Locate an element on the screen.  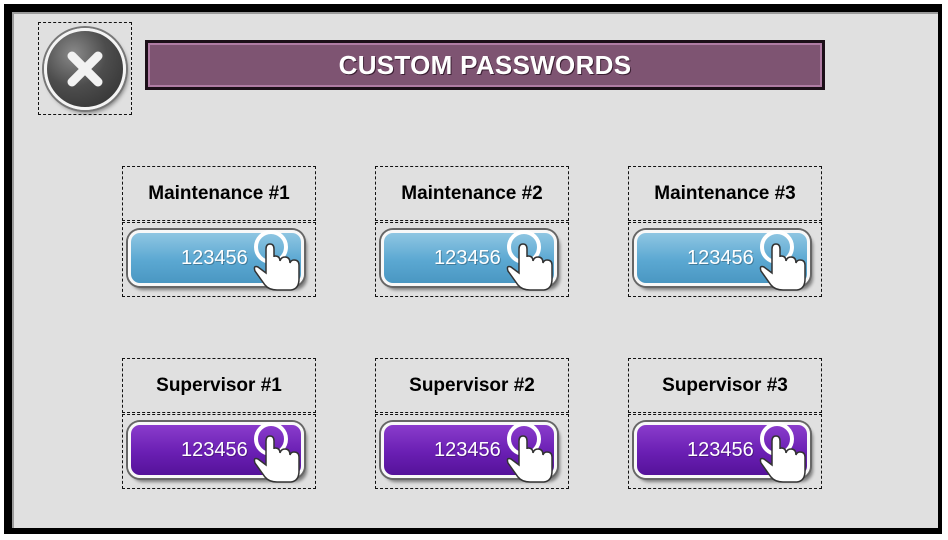
maintenance-2-password-button: 123456 is located at coordinates (469, 260).